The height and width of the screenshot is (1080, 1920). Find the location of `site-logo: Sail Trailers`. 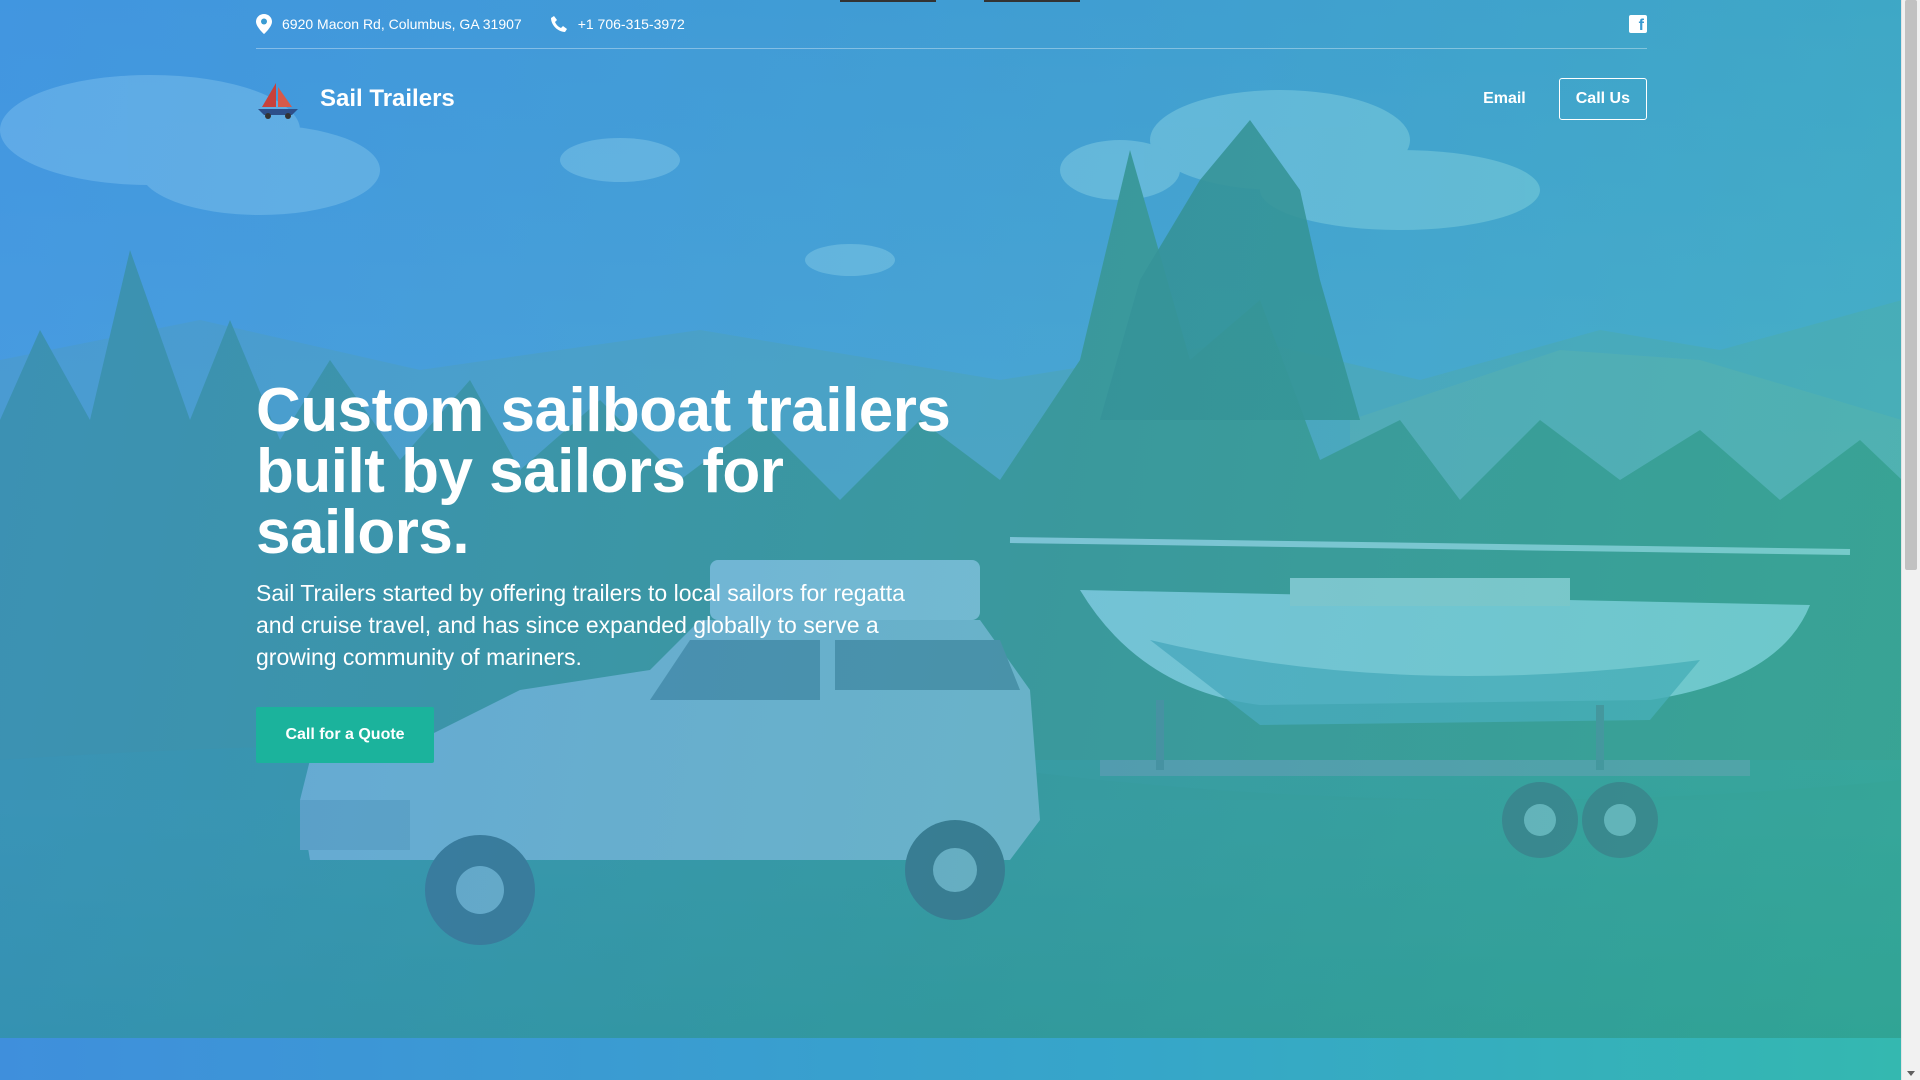

site-logo: Sail Trailers is located at coordinates (355, 99).